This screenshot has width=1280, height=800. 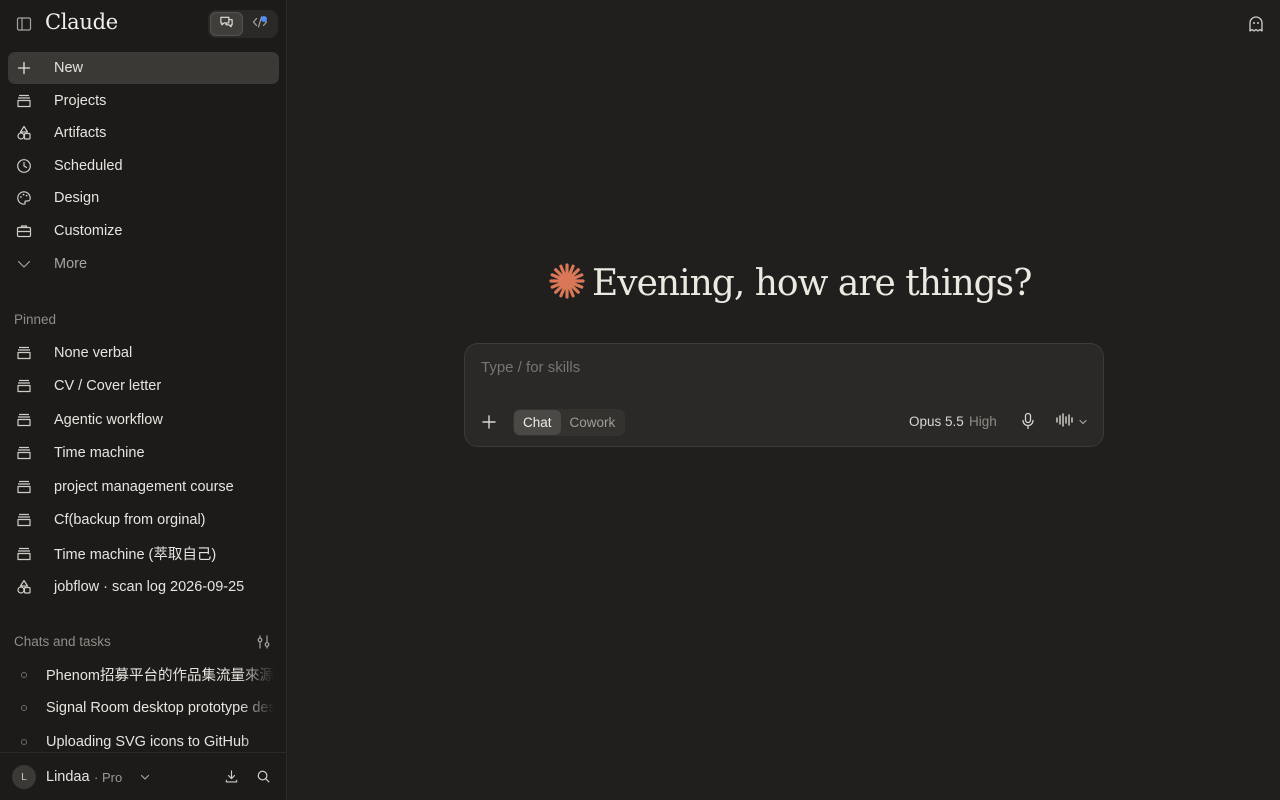 I want to click on pinned-item: jobflow · scan log 2026-09-25, so click(x=143, y=588).